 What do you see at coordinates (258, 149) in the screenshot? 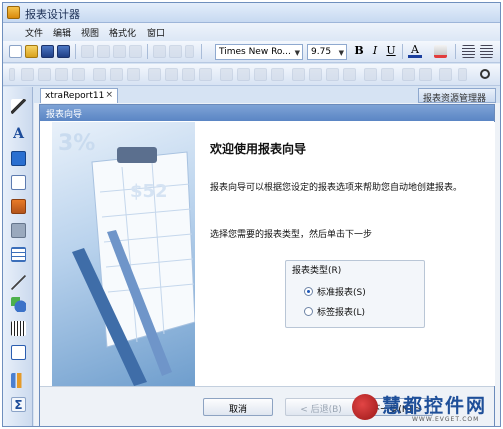
I see `welcome-heading: 欢迎使用报表向导` at bounding box center [258, 149].